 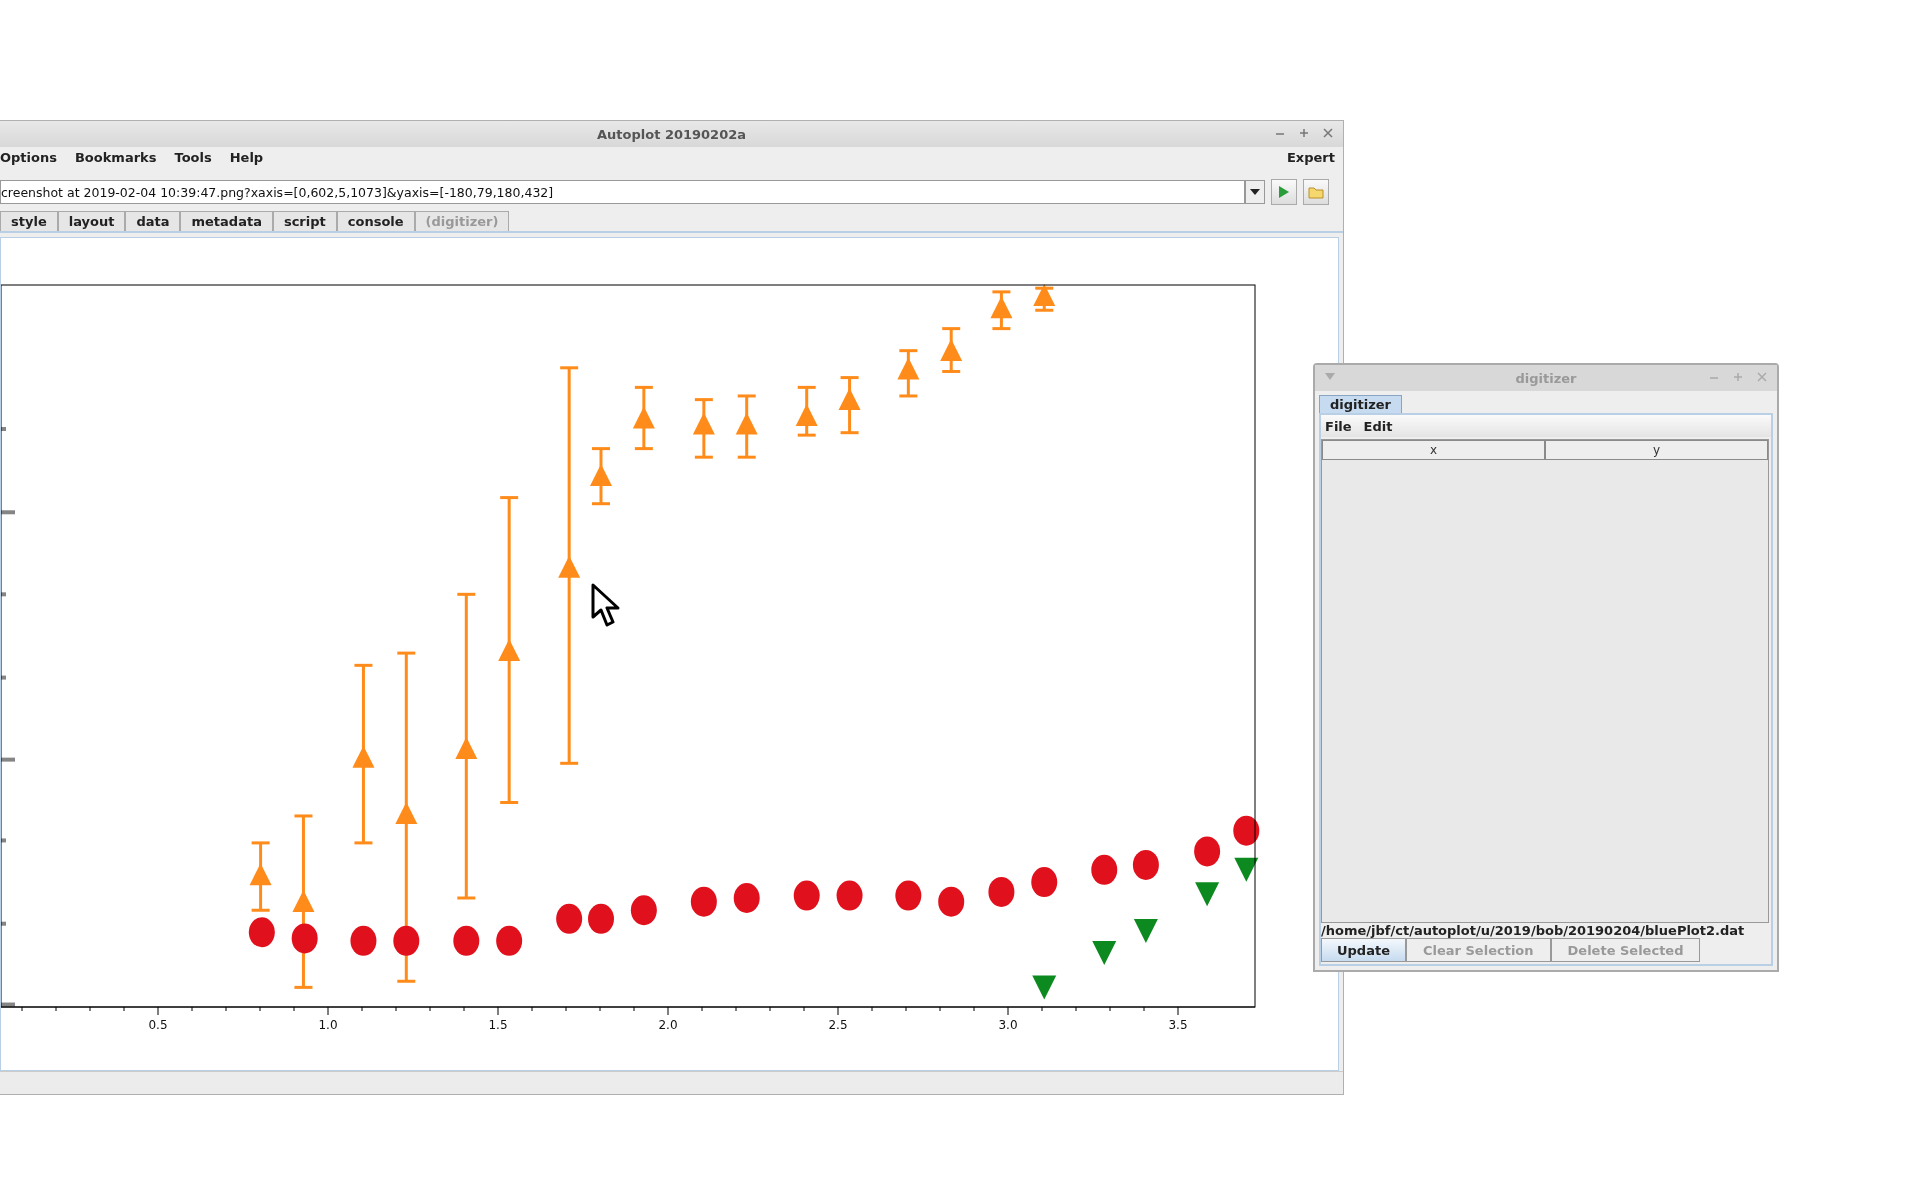 I want to click on x-tick-label: 0.5, so click(x=158, y=1025).